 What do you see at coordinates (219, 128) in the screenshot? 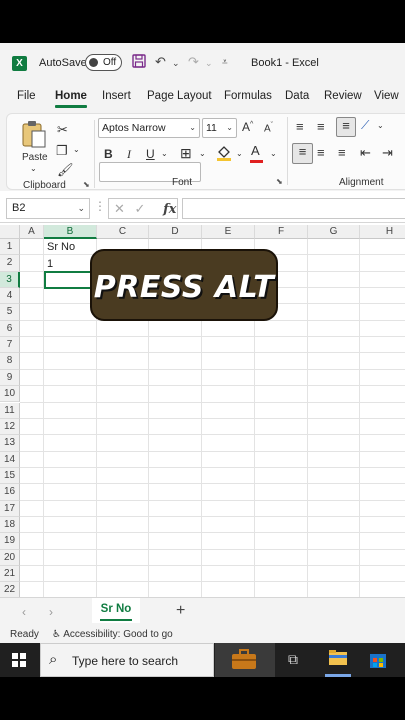
I see `font-size-select: 11 ⌄` at bounding box center [219, 128].